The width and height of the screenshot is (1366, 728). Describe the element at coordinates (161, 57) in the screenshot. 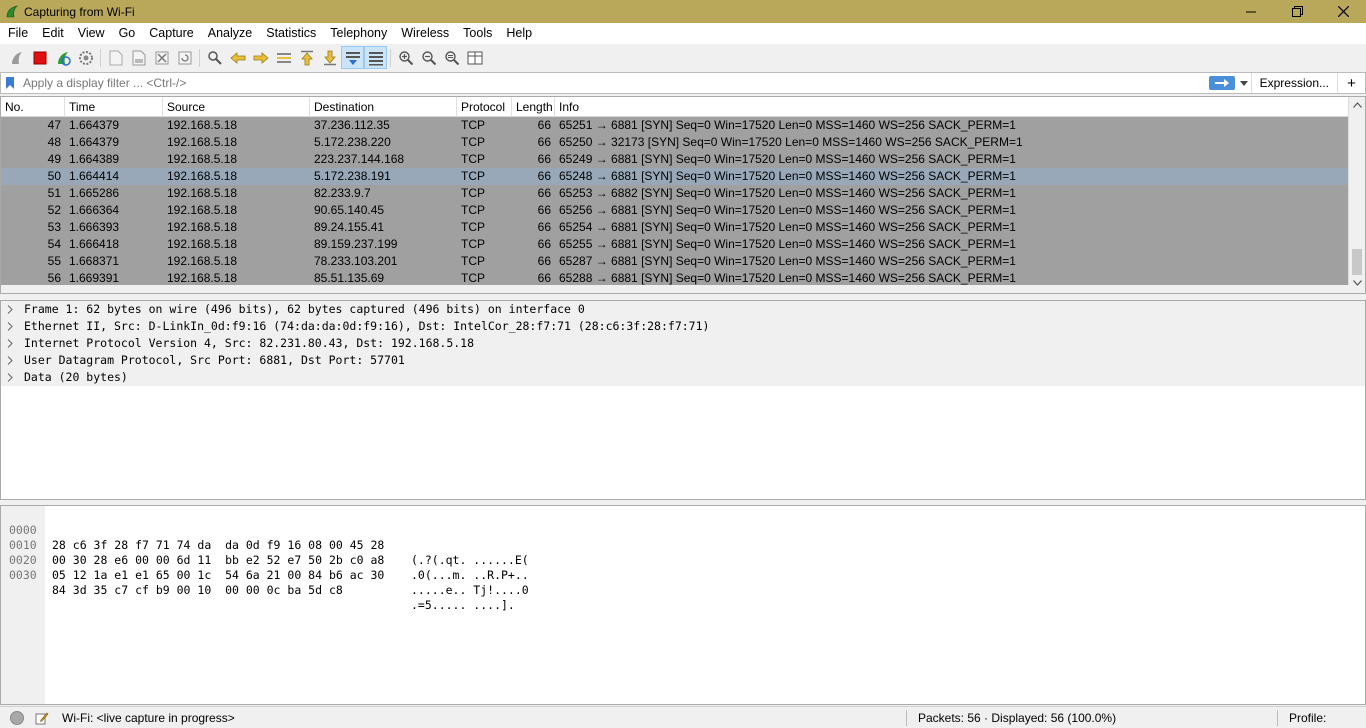

I see `close-file-button` at that location.